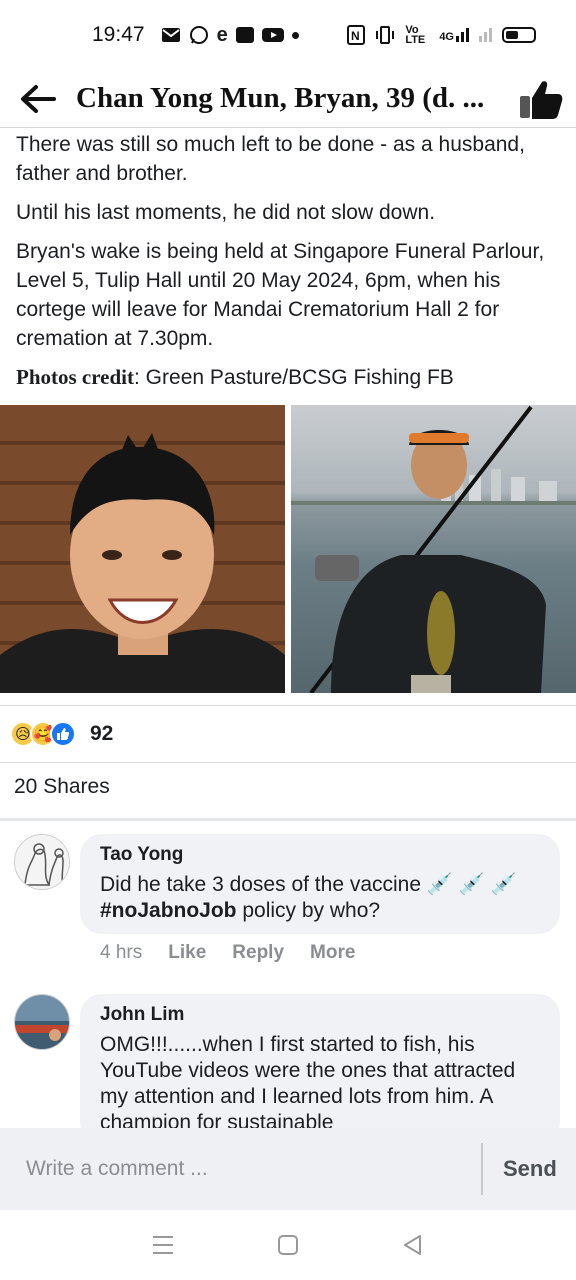 The width and height of the screenshot is (576, 1280). I want to click on square-icon, so click(287, 1245).